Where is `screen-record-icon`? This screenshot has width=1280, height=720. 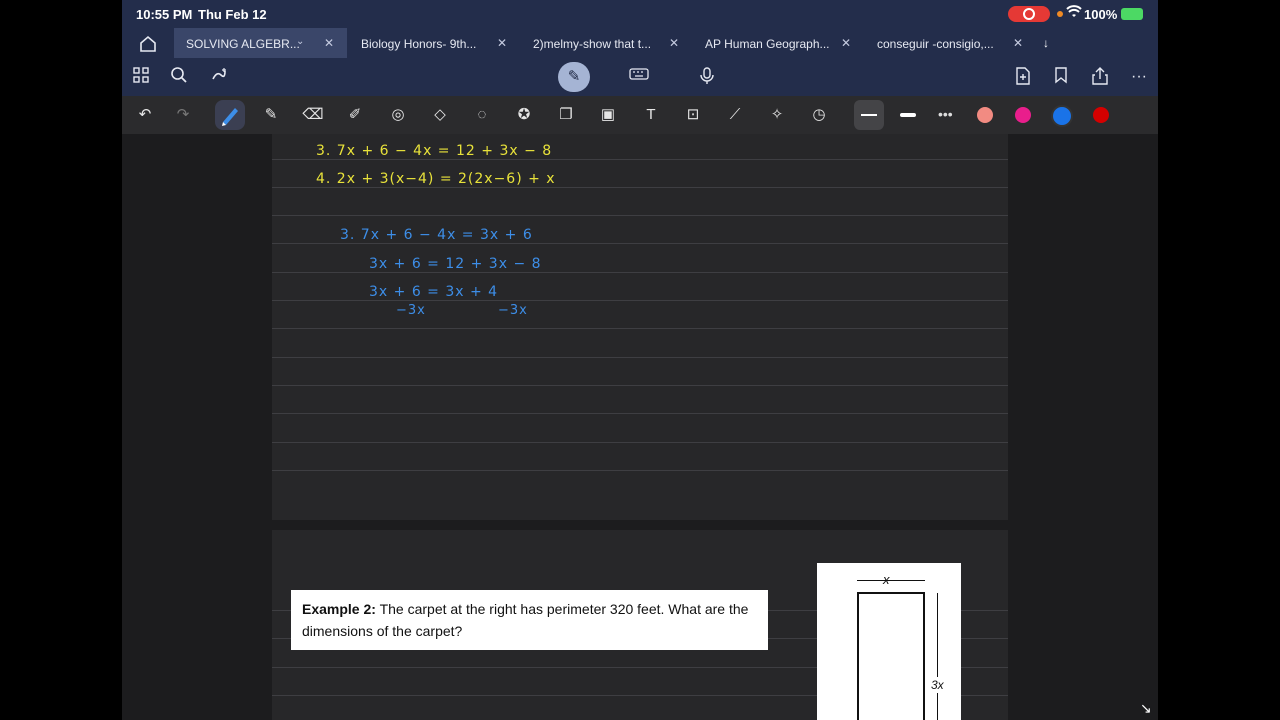
screen-record-icon is located at coordinates (1029, 14).